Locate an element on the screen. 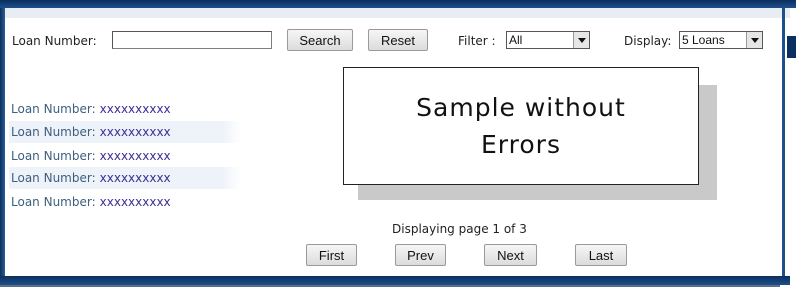 Image resolution: width=796 pixels, height=290 pixels. filter-select: All is located at coordinates (548, 40).